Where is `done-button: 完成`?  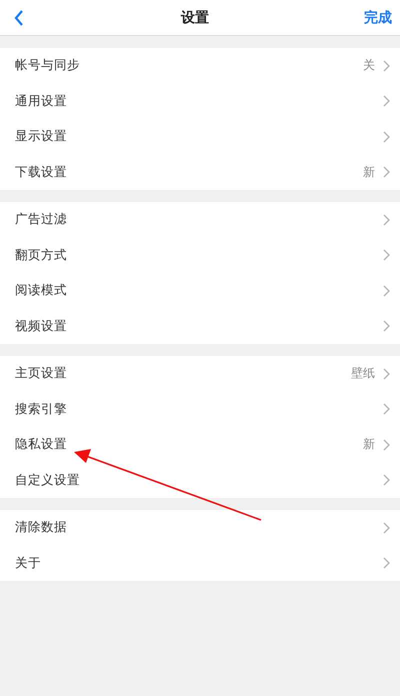
done-button: 完成 is located at coordinates (378, 17).